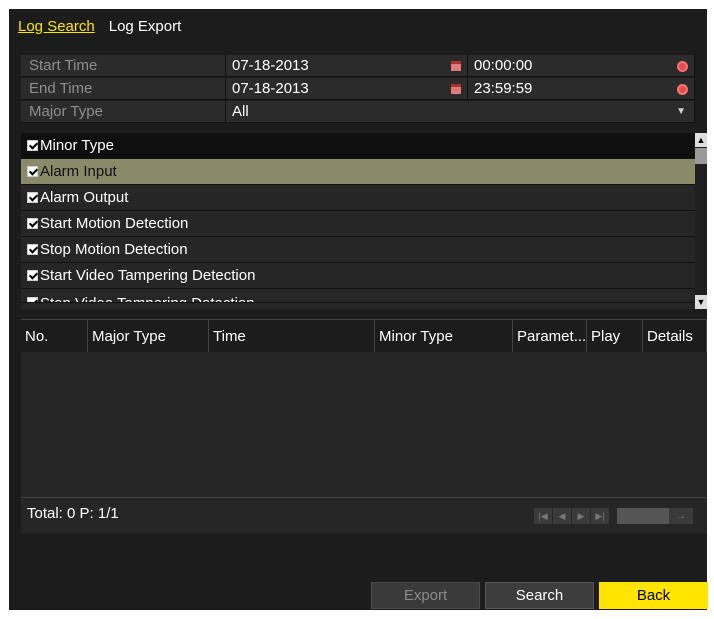  What do you see at coordinates (444, 336) in the screenshot?
I see `column-header-minor-type: Minor Type` at bounding box center [444, 336].